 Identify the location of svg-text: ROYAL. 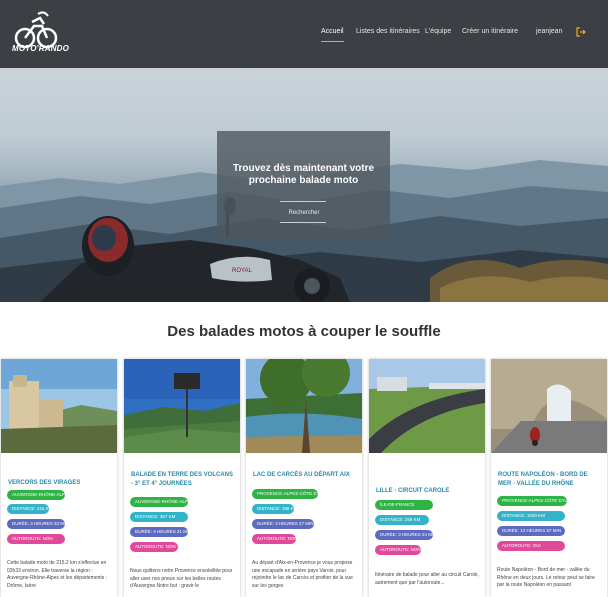
(242, 271).